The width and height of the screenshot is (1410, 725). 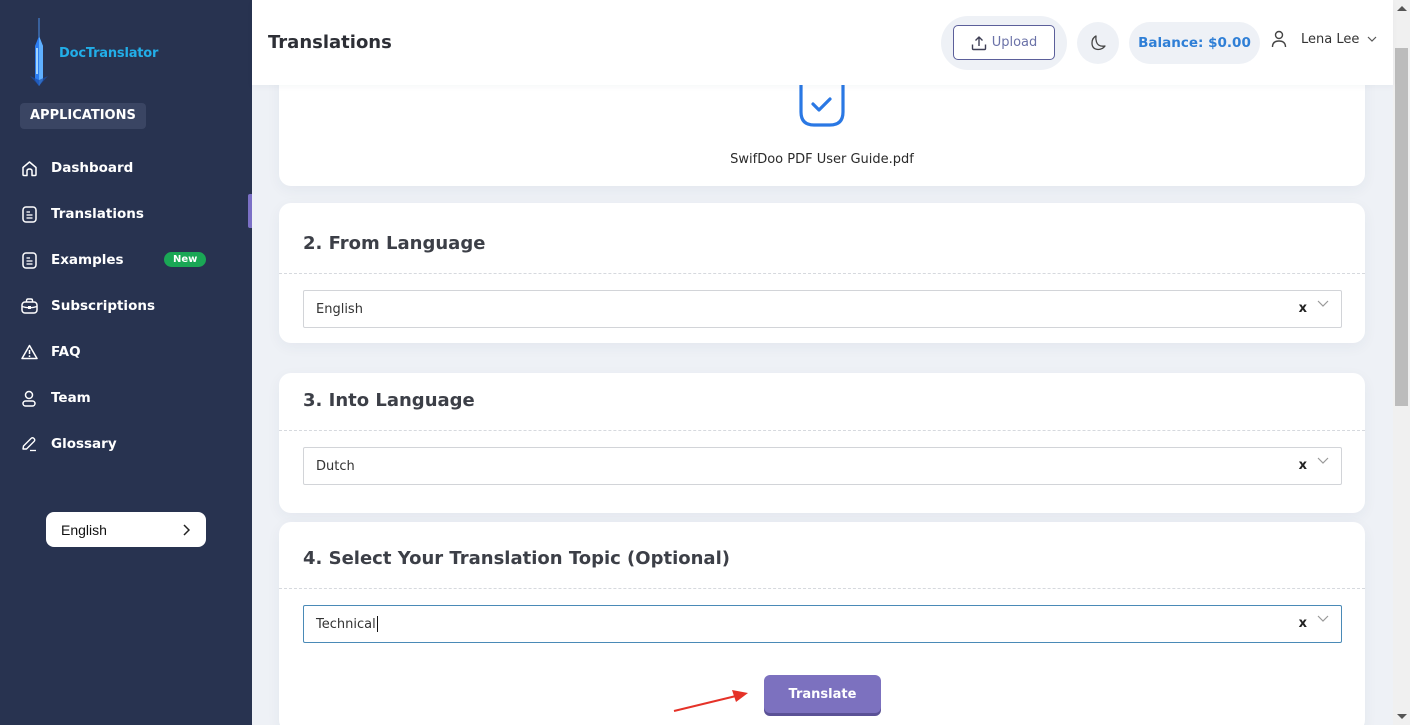 What do you see at coordinates (822, 104) in the screenshot?
I see `check-square-icon` at bounding box center [822, 104].